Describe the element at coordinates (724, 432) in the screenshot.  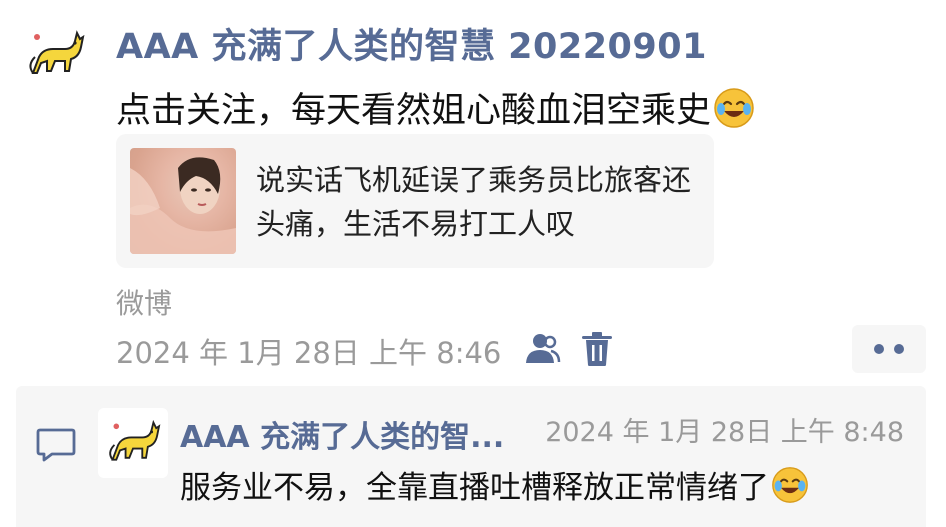
I see `comment-time: 2024 年 1月 28日 上午 8:48` at that location.